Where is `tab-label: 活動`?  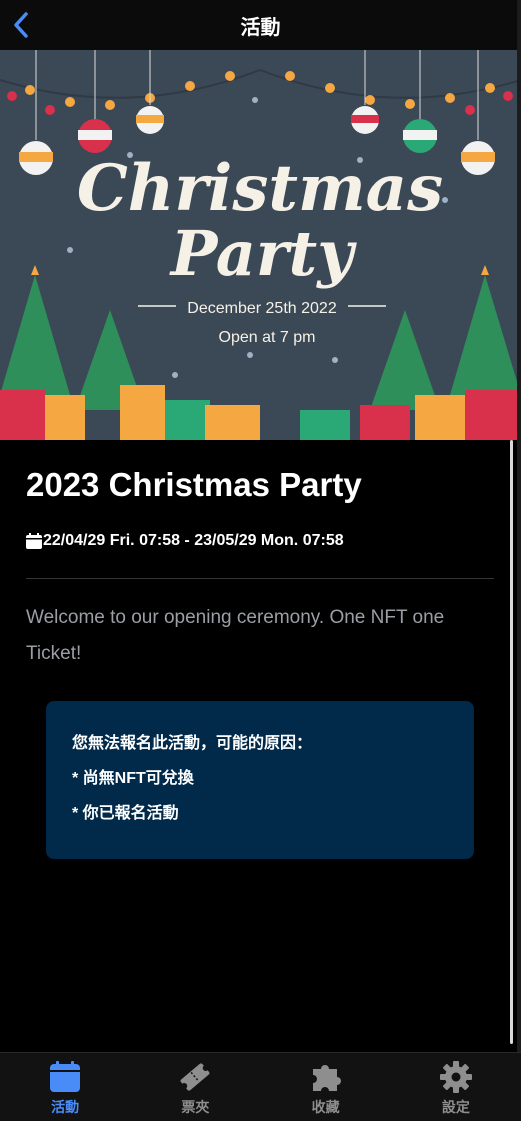
tab-label: 活動 is located at coordinates (65, 1107).